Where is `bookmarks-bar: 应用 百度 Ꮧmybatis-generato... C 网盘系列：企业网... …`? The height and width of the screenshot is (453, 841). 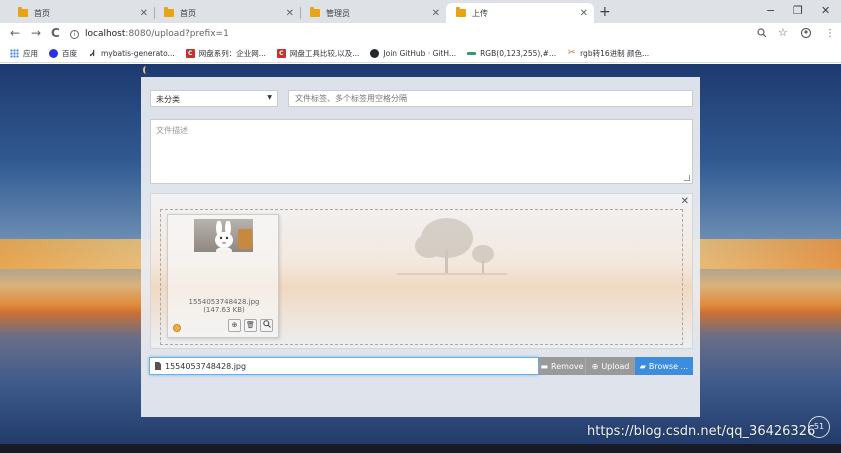 bookmarks-bar: 应用 百度 Ꮧmybatis-generato... C 网盘系列：企业网... … is located at coordinates (420, 54).